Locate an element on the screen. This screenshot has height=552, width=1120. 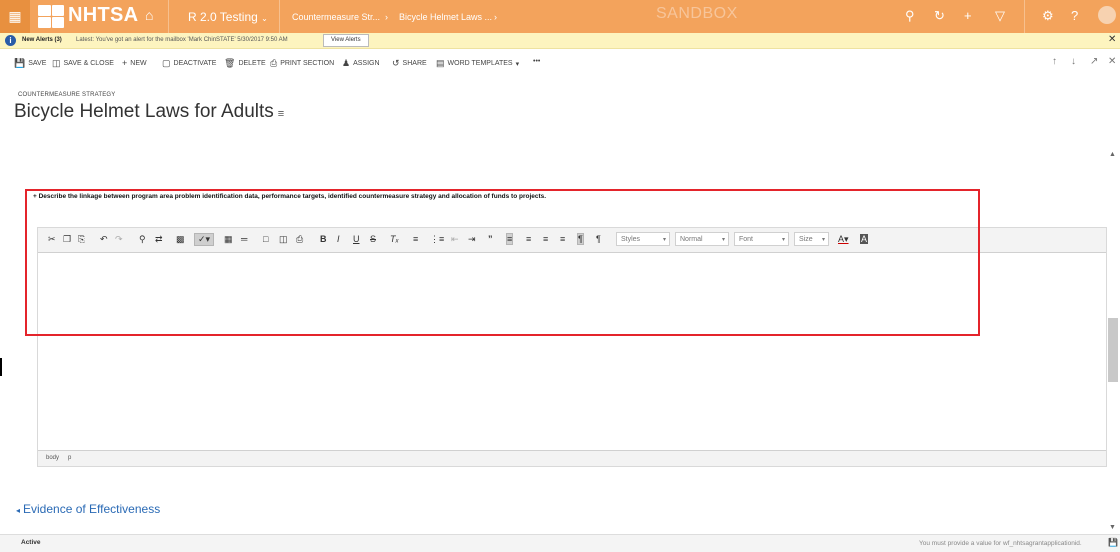
share-label: SHARE is located at coordinates (414, 63).